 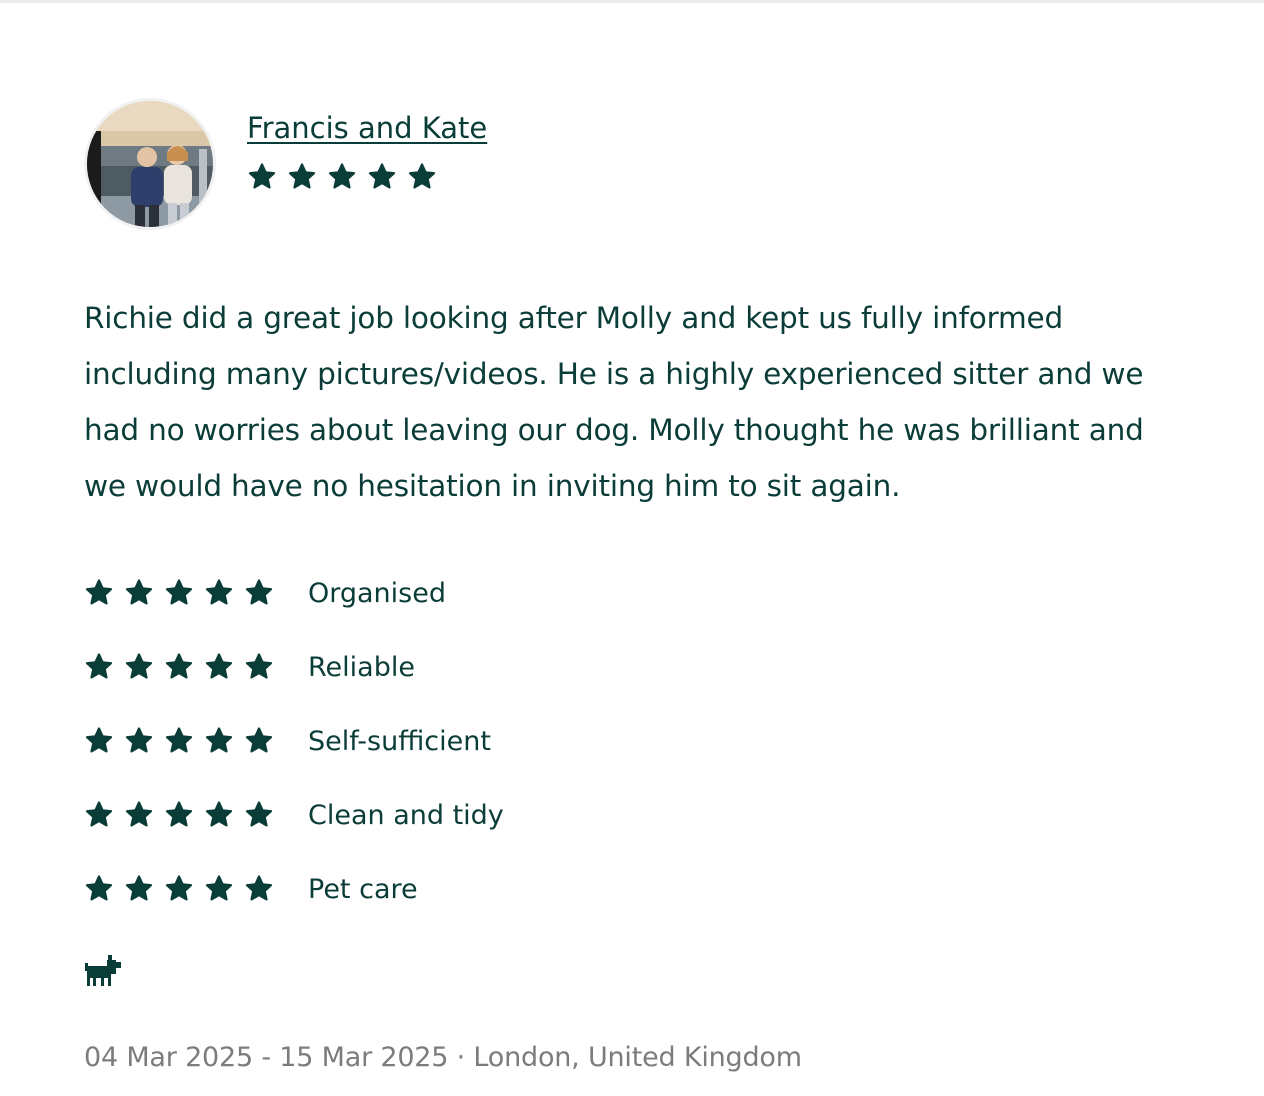 What do you see at coordinates (634, 593) in the screenshot?
I see `rating-row-organised: Organised` at bounding box center [634, 593].